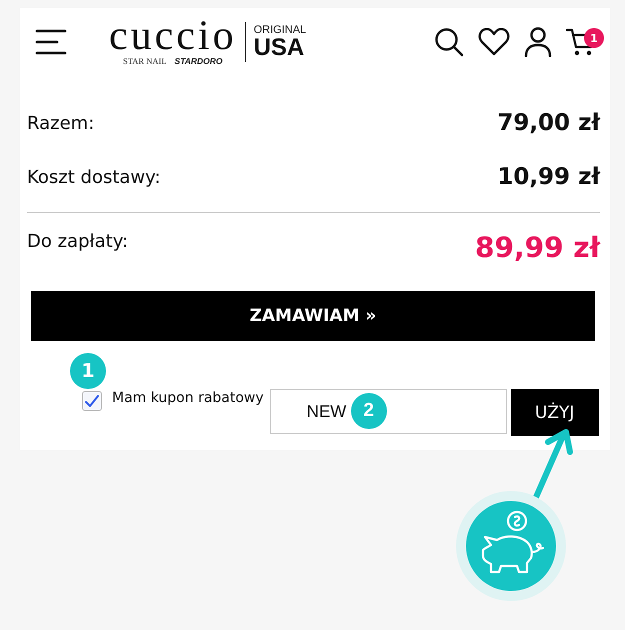 Image resolution: width=625 pixels, height=630 pixels. What do you see at coordinates (554, 412) in the screenshot?
I see `apply-coupon-button: UŻYJ` at bounding box center [554, 412].